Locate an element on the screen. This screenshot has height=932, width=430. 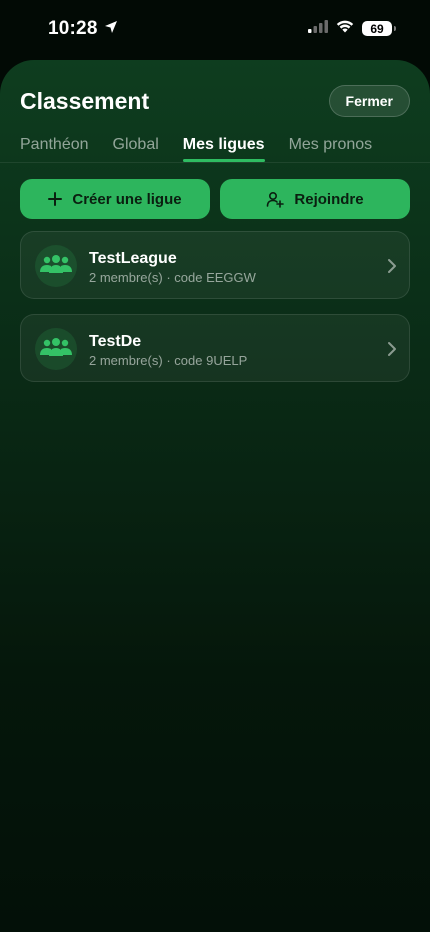
tab-bar: Panthéon Global Mes ligues Mes pronos is located at coordinates (225, 145).